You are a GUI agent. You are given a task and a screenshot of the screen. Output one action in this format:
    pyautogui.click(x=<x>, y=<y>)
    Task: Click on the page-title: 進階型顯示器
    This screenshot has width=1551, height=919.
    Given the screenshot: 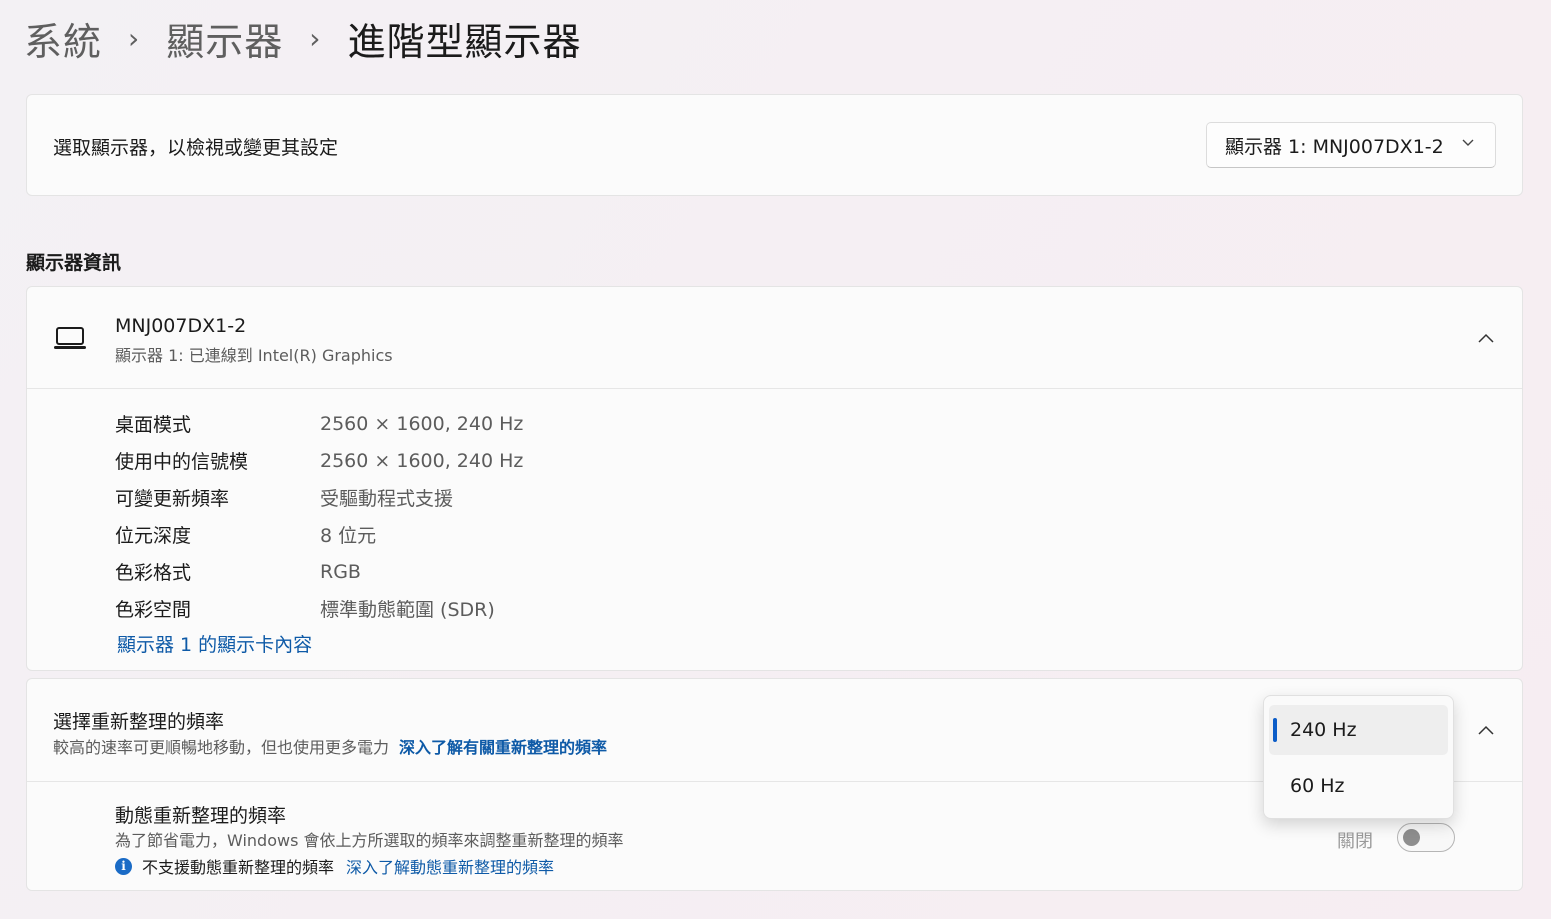 What is the action you would take?
    pyautogui.click(x=464, y=41)
    